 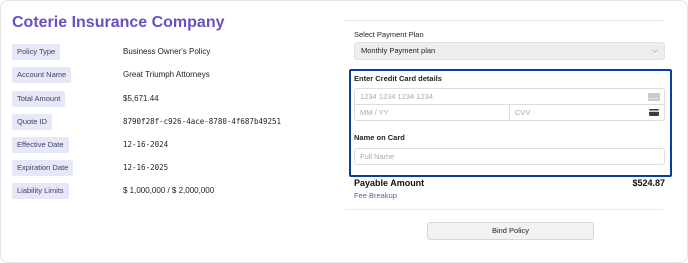 I want to click on card-icon, so click(x=654, y=97).